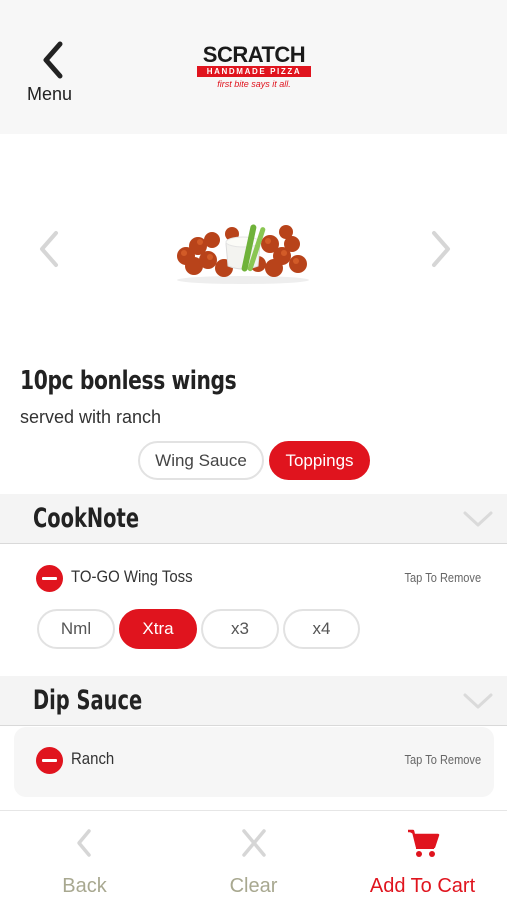  I want to click on logo-tagline: first bite says it all., so click(254, 84).